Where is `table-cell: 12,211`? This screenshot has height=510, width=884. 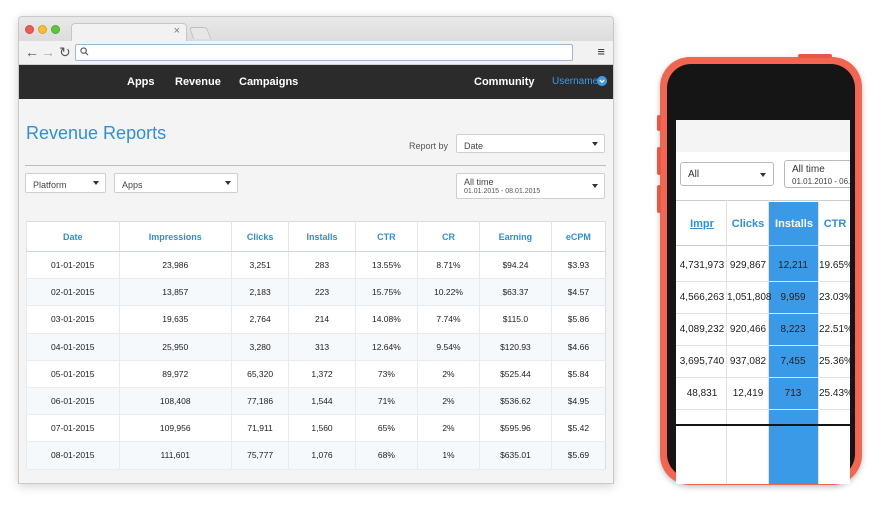
table-cell: 12,211 is located at coordinates (793, 265).